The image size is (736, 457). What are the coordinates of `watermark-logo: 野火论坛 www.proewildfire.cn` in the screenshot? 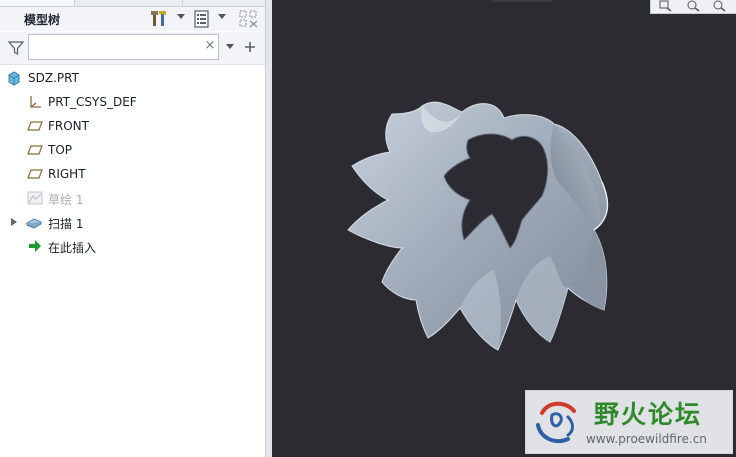 It's located at (629, 422).